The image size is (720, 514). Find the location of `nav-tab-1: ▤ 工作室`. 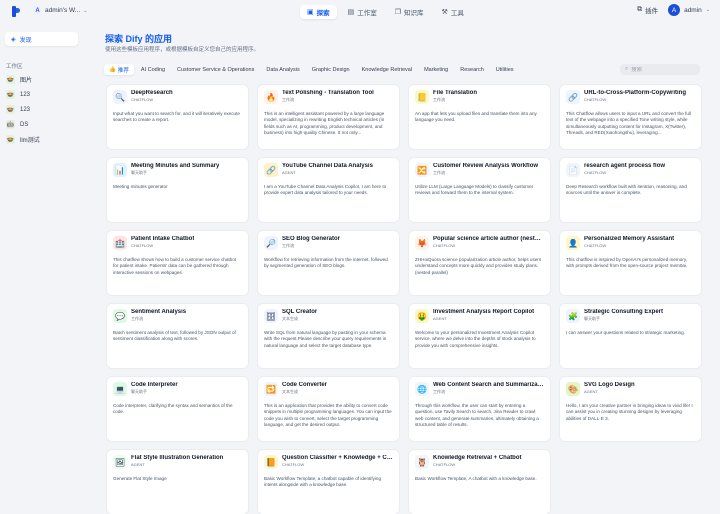

nav-tab-1: ▤ 工作室 is located at coordinates (362, 12).